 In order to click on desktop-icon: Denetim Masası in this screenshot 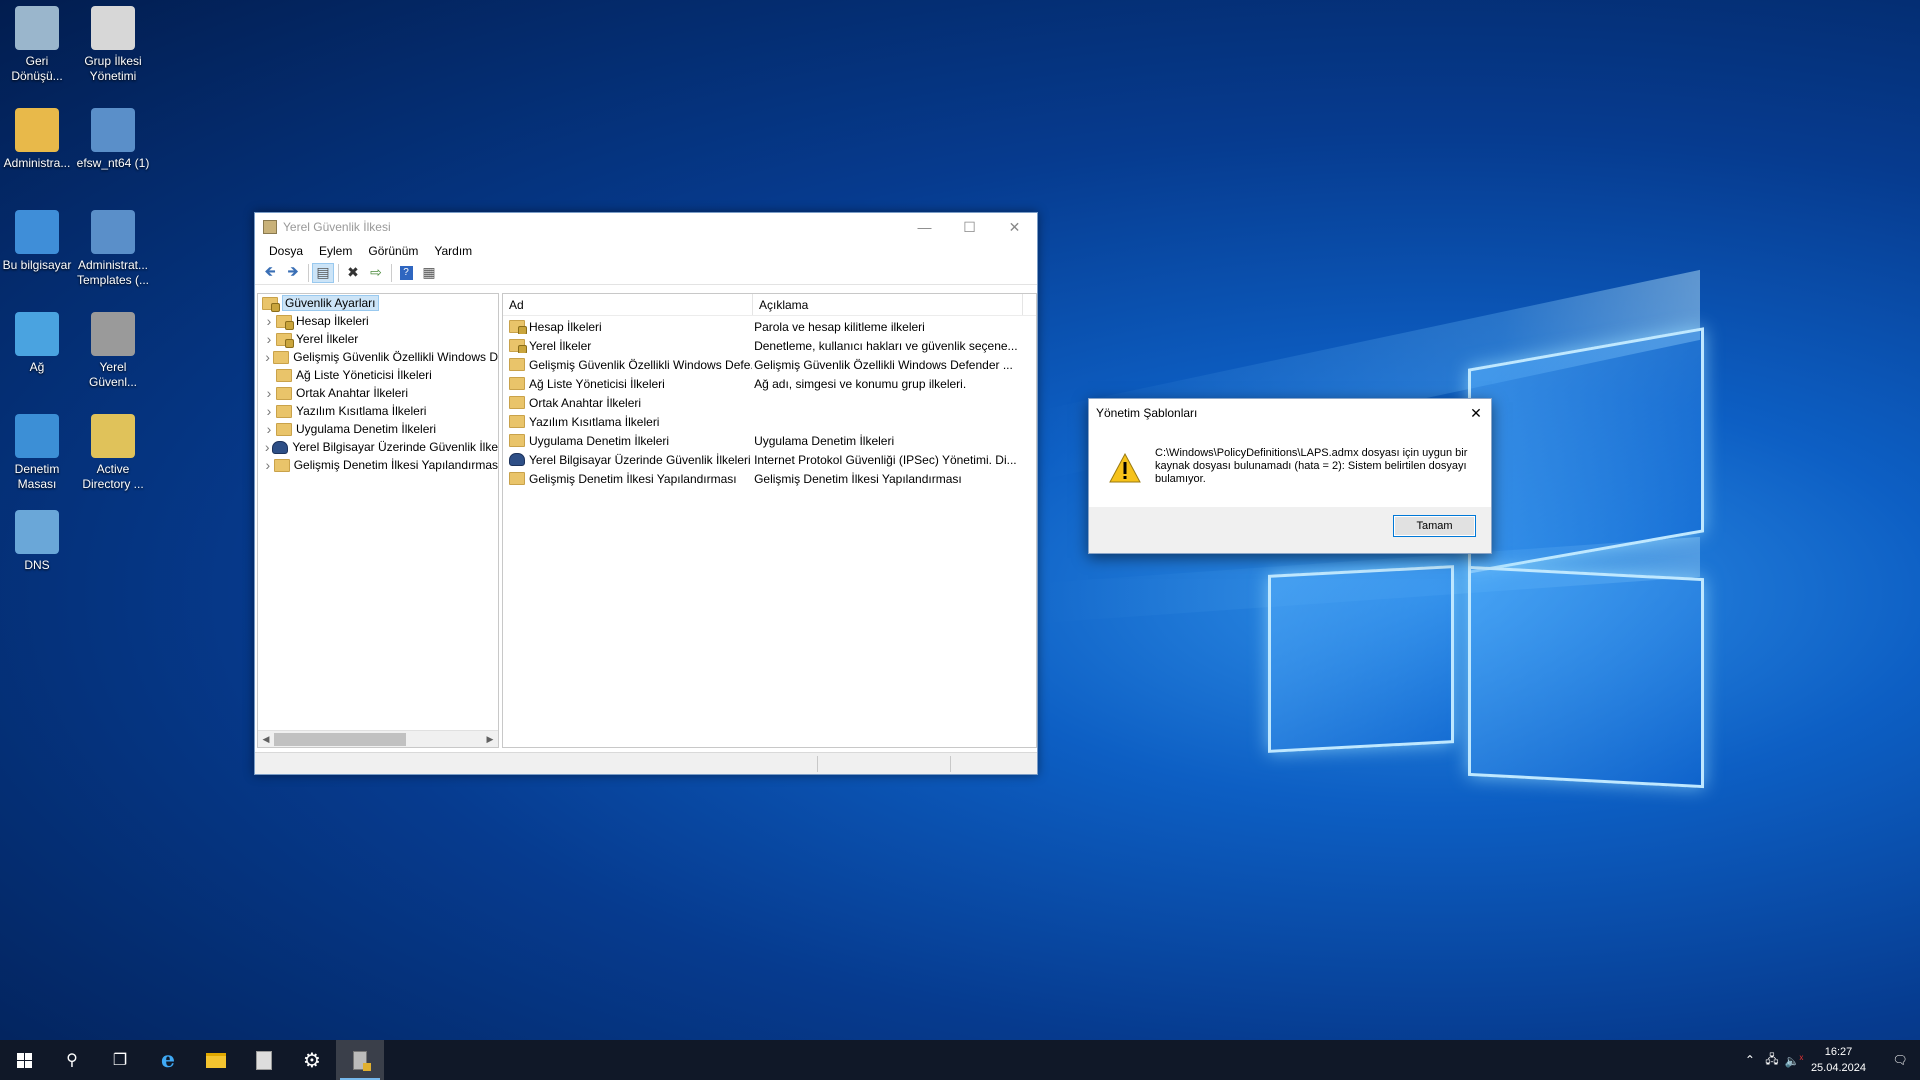, I will do `click(37, 453)`.